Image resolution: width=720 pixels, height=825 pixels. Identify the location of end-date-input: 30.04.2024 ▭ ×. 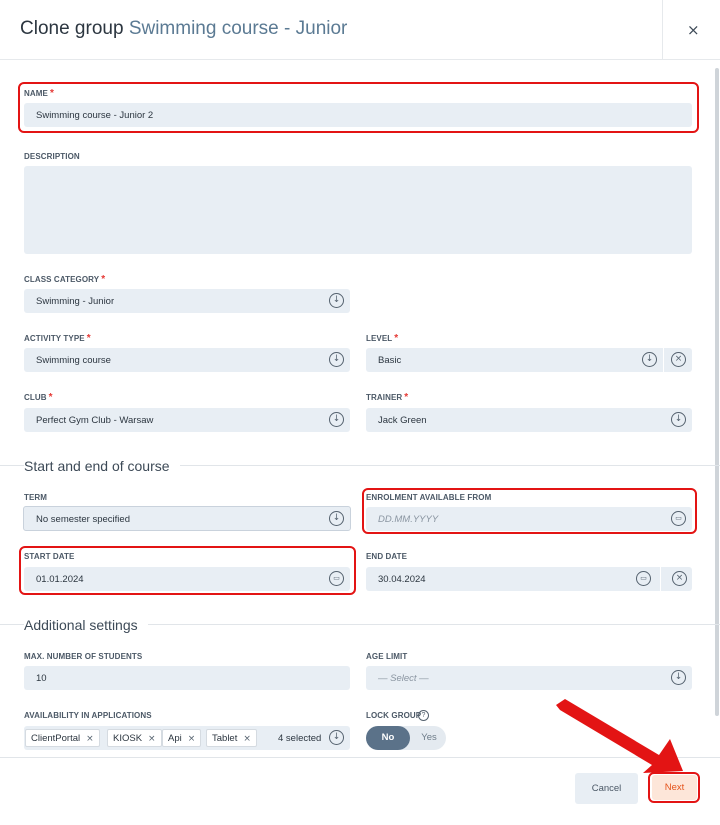
(529, 579).